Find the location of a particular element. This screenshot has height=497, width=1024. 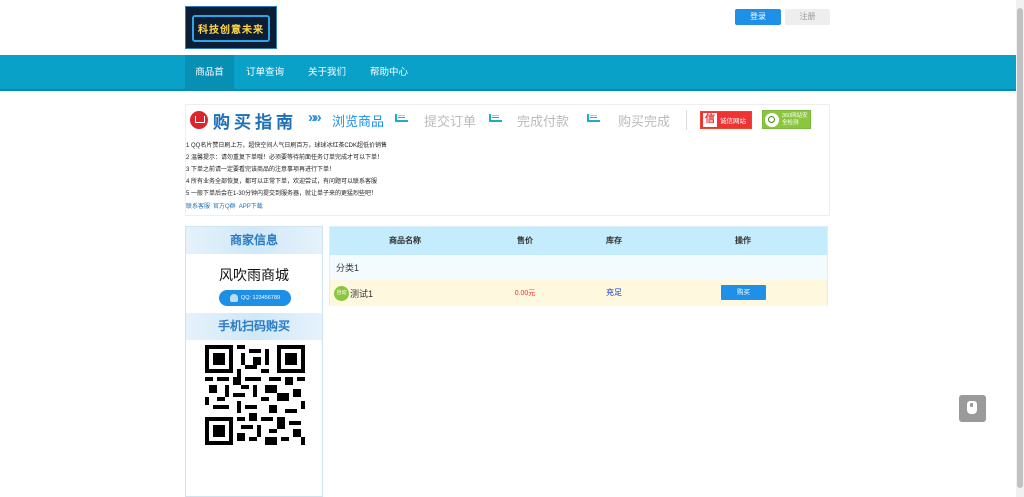

main-navbar: 商品首页 订单查询 关于我们 帮助中心 is located at coordinates (508, 84).